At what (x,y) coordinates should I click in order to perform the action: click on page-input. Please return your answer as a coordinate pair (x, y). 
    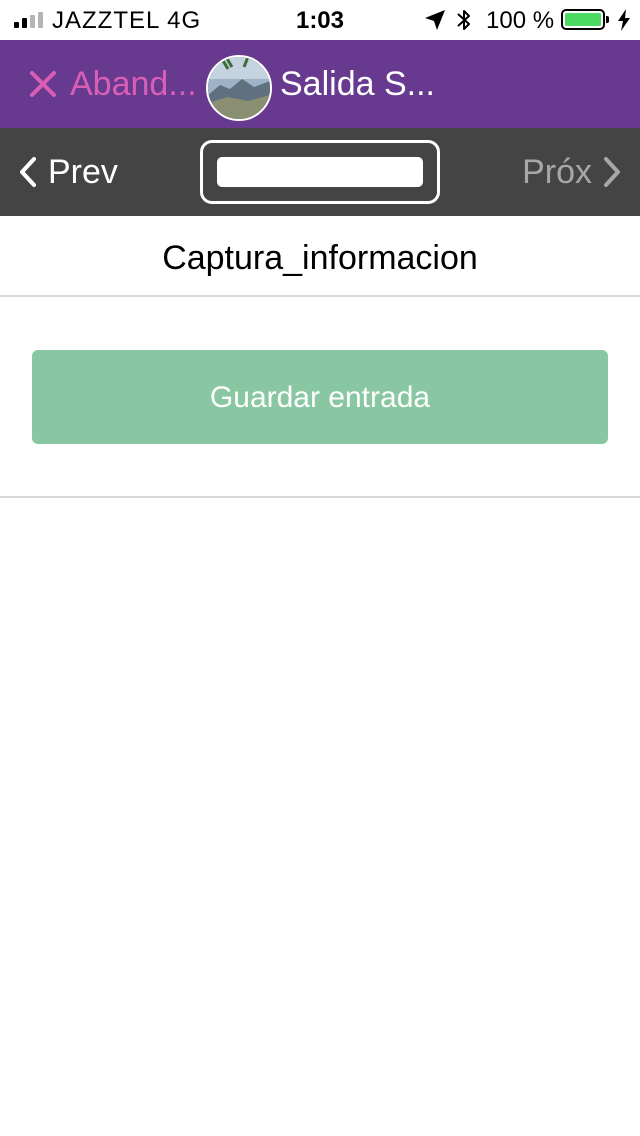
    Looking at the image, I should click on (320, 172).